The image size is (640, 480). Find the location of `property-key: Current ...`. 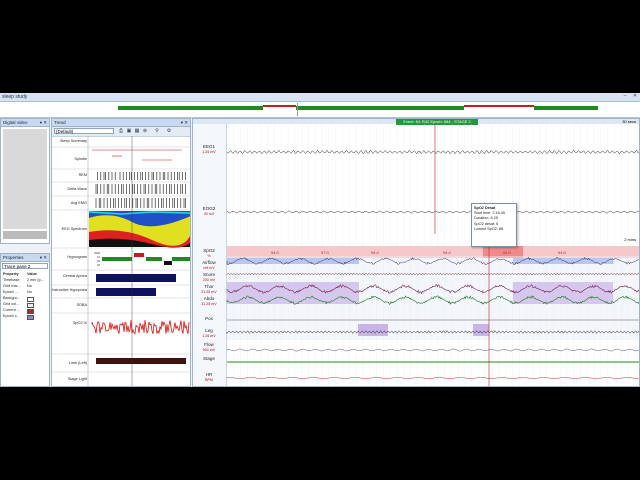

property-key: Current ... is located at coordinates (11, 310).